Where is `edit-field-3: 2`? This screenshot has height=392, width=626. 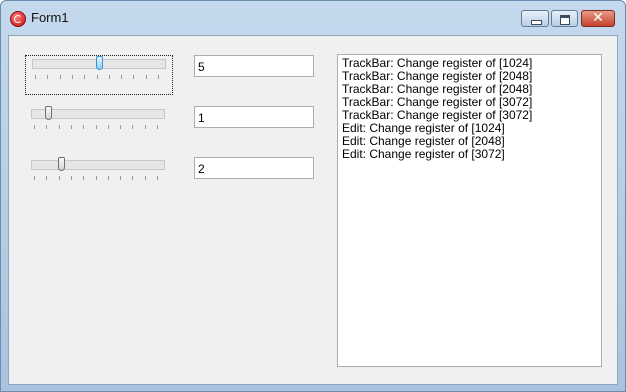
edit-field-3: 2 is located at coordinates (254, 168).